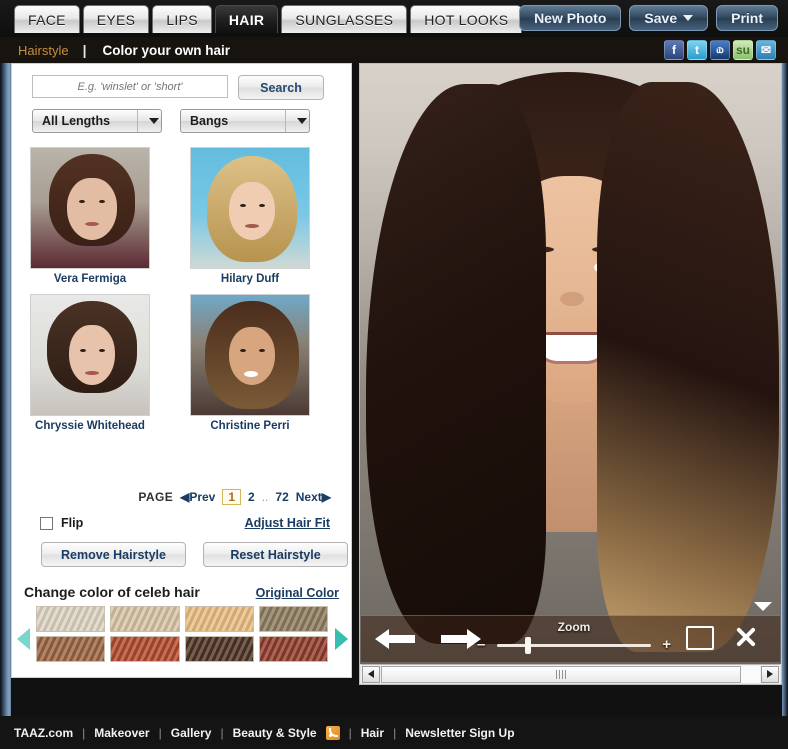 The height and width of the screenshot is (749, 788). What do you see at coordinates (666, 644) in the screenshot?
I see `zoom-in-button: +` at bounding box center [666, 644].